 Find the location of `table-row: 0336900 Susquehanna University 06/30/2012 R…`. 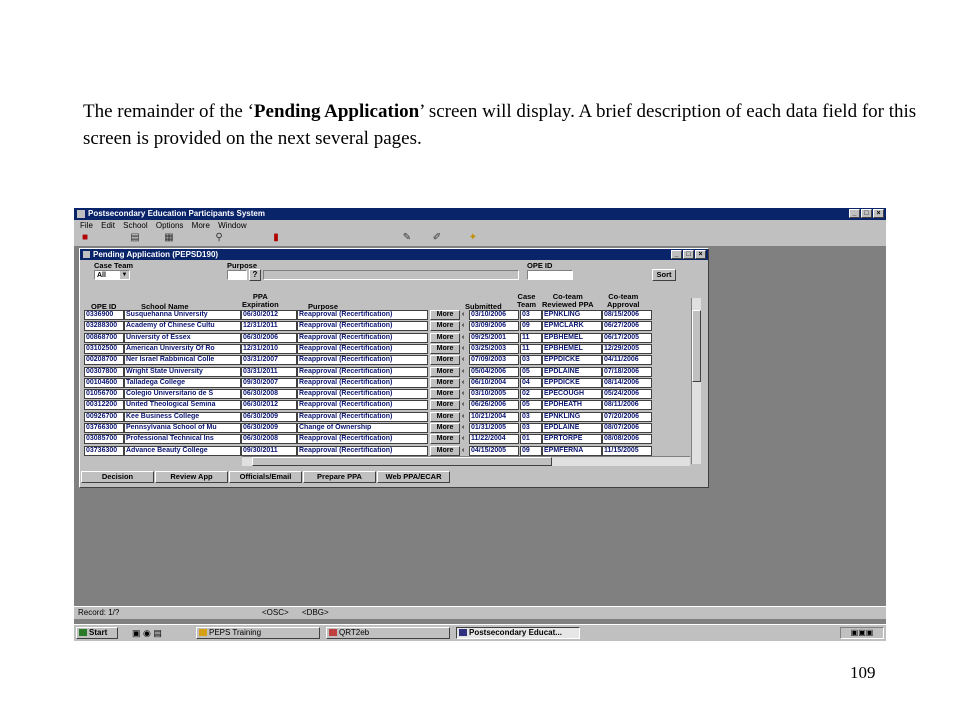

table-row: 0336900 Susquehanna University 06/30/2012 R… is located at coordinates (374, 315).